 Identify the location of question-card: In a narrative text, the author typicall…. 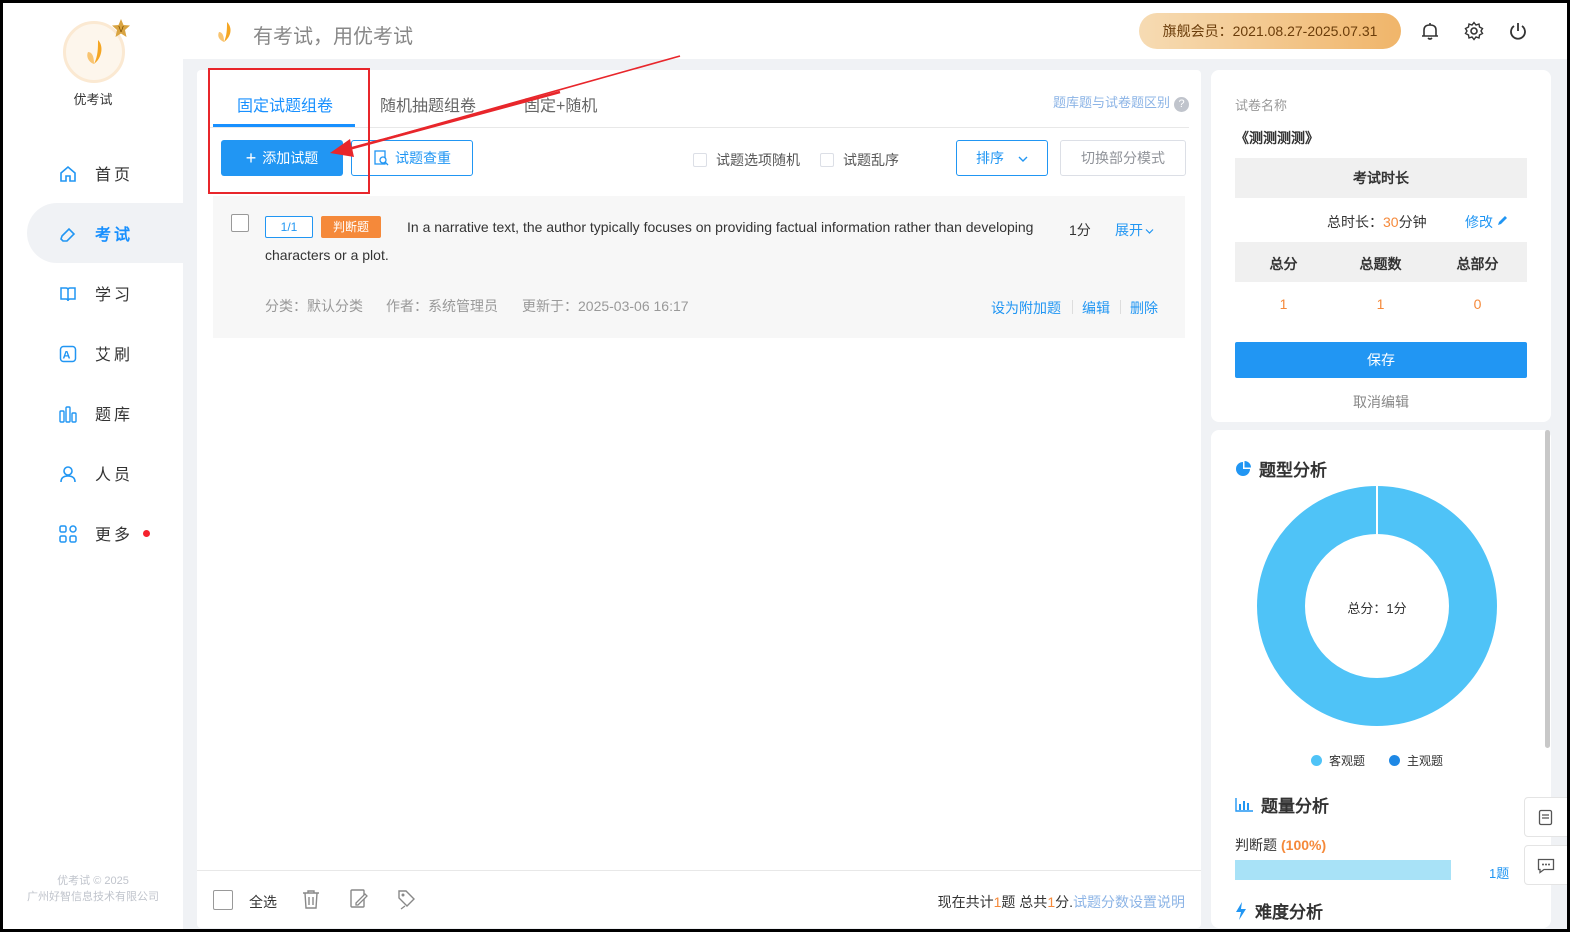
(699, 267).